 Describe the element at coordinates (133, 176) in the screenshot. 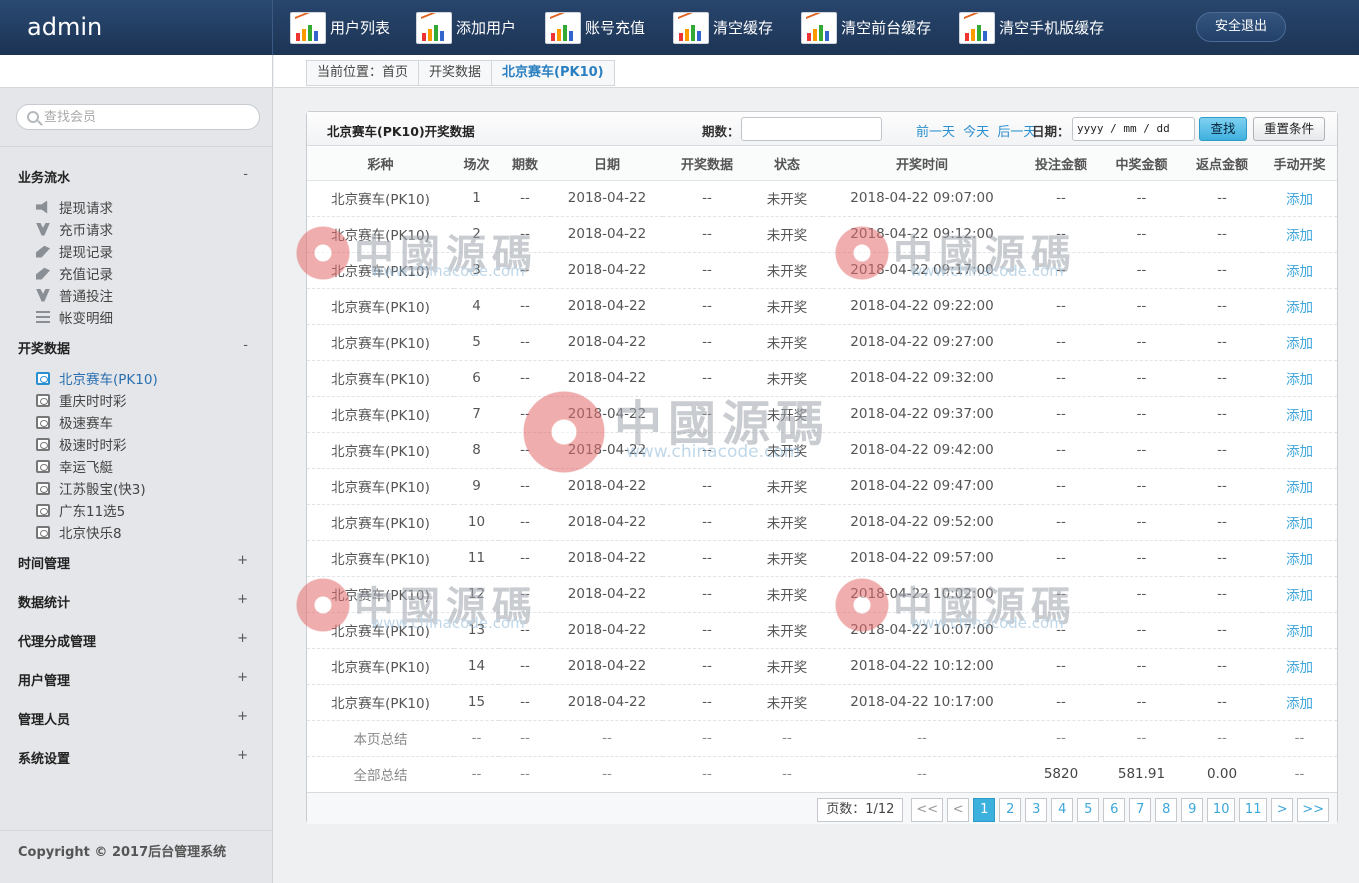

I see `group-business: 业务流水 -` at that location.